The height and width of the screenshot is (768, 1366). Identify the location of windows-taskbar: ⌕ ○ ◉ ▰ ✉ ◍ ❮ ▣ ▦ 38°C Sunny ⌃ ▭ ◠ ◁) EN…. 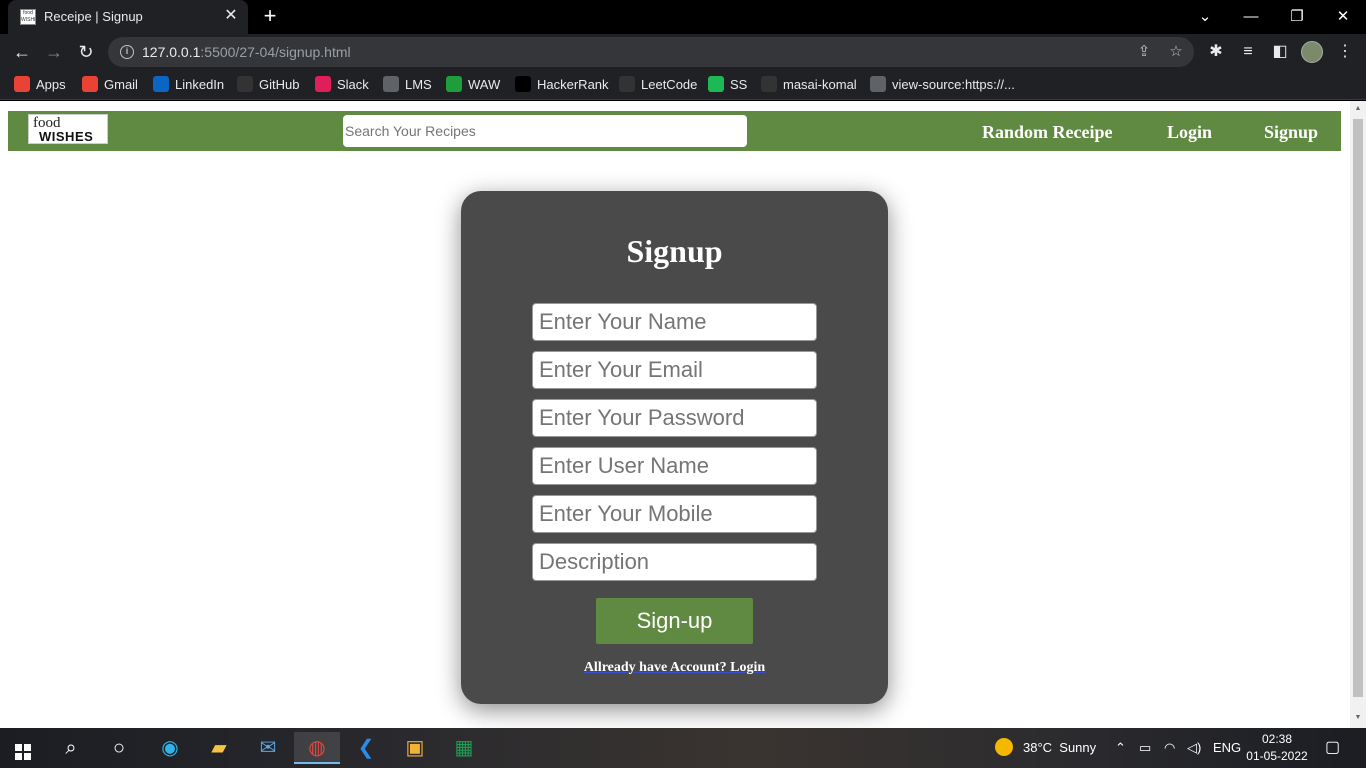
(683, 748).